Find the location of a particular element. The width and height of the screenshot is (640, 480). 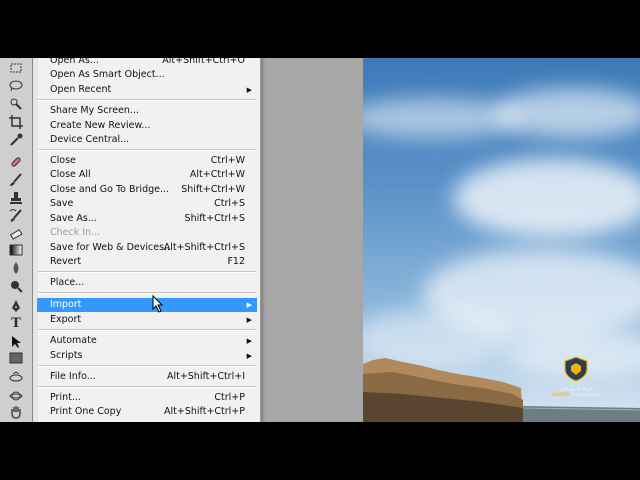

menu-item-print: Print... Ctrl+P is located at coordinates (147, 398).